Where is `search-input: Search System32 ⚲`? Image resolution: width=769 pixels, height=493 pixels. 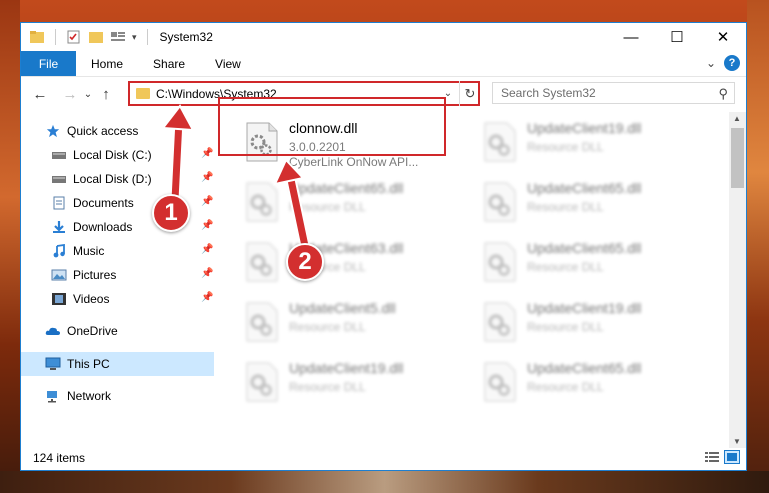 search-input: Search System32 ⚲ is located at coordinates (613, 93).